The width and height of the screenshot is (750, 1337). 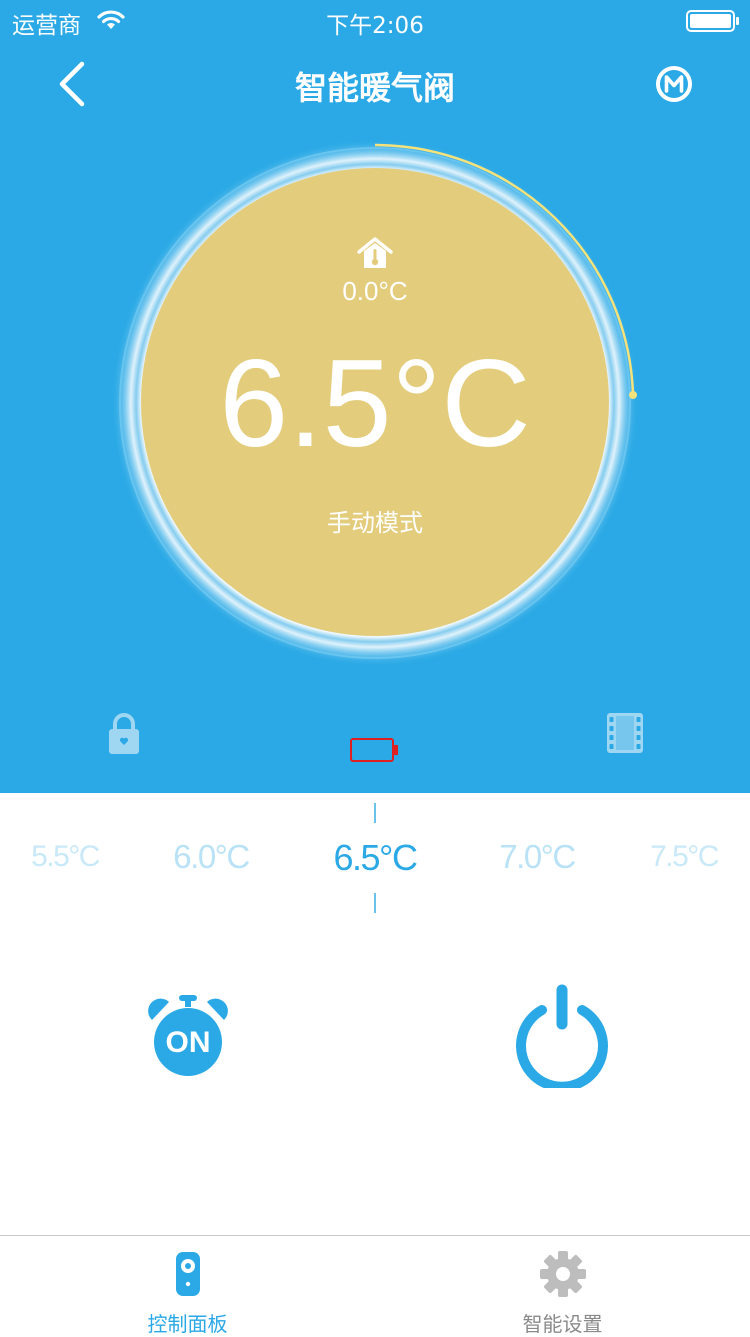 What do you see at coordinates (211, 857) in the screenshot?
I see `picker-option: 6.0°C` at bounding box center [211, 857].